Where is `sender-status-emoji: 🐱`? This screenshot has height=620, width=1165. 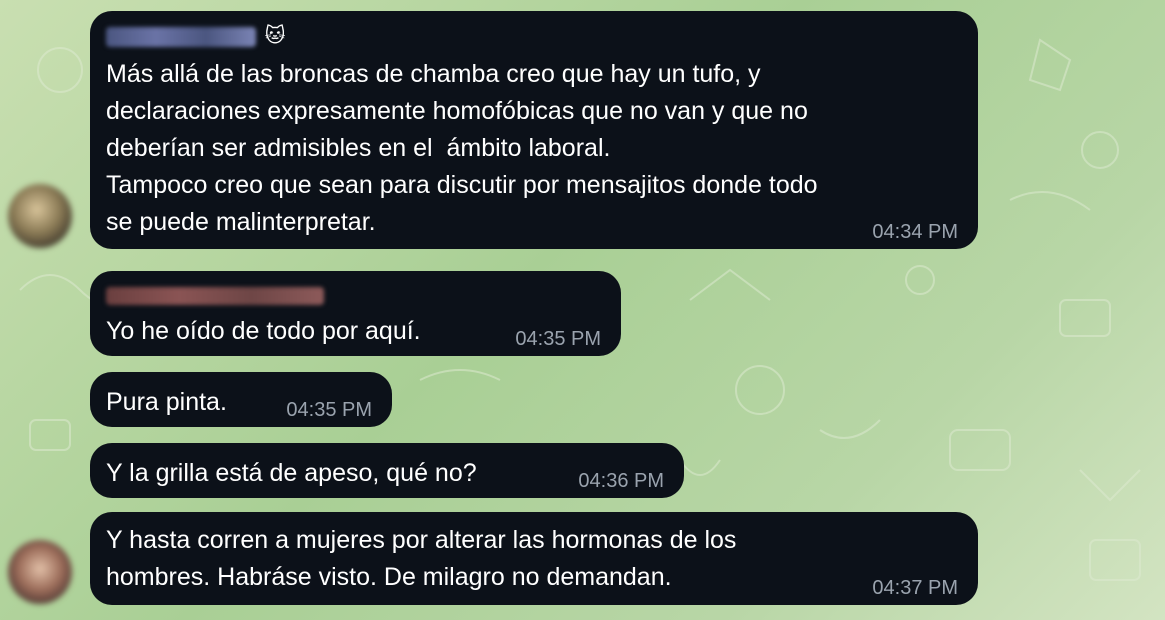 sender-status-emoji: 🐱 is located at coordinates (275, 36).